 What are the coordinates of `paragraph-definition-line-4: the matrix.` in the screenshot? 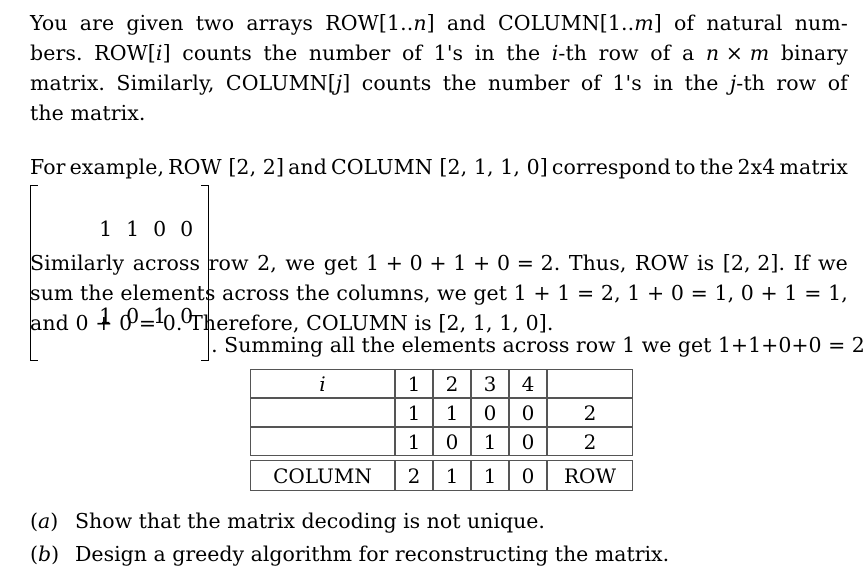 It's located at (88, 113).